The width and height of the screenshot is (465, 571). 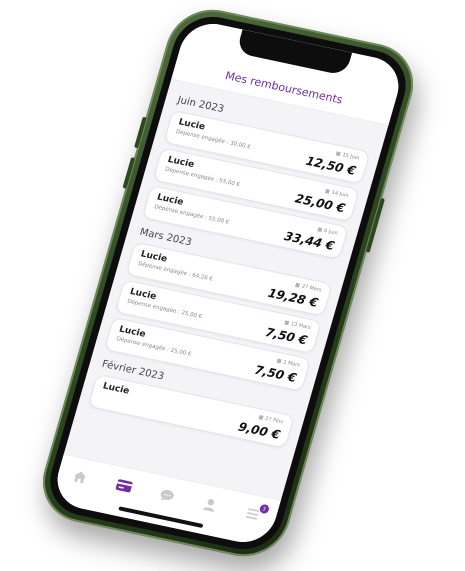 I want to click on tab-profile, so click(x=210, y=504).